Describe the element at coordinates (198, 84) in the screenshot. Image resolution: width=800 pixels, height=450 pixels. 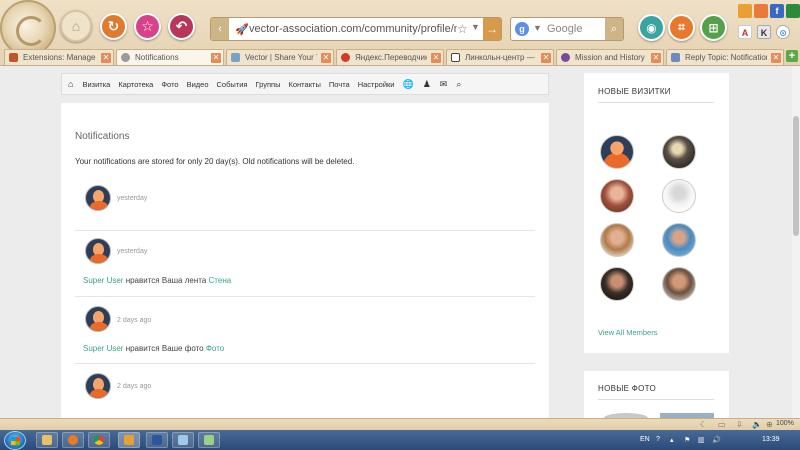
I see `nav-item-videos: Видео` at that location.